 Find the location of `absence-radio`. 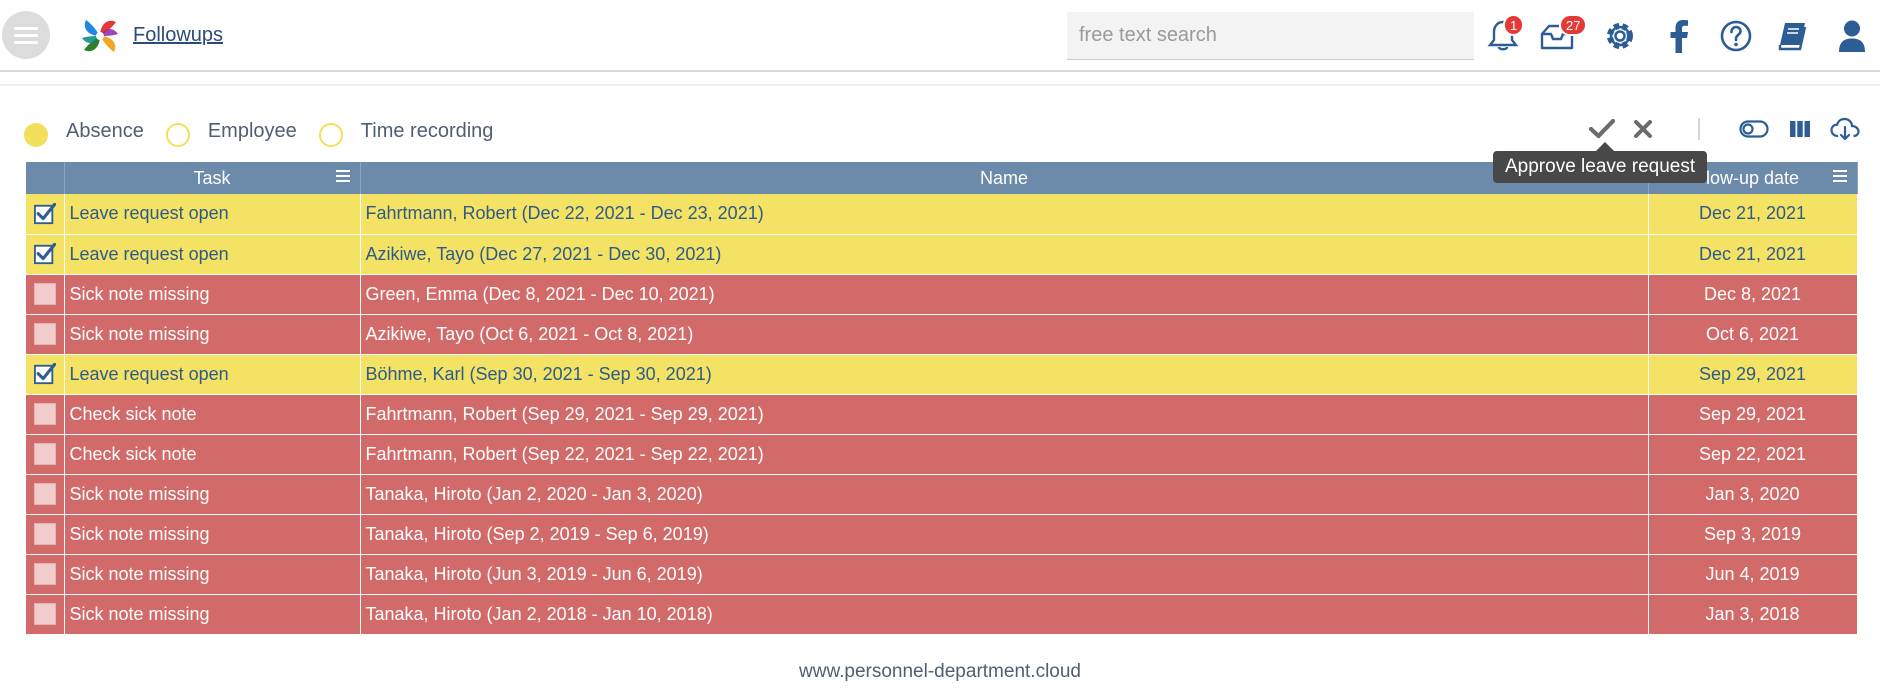

absence-radio is located at coordinates (36, 135).